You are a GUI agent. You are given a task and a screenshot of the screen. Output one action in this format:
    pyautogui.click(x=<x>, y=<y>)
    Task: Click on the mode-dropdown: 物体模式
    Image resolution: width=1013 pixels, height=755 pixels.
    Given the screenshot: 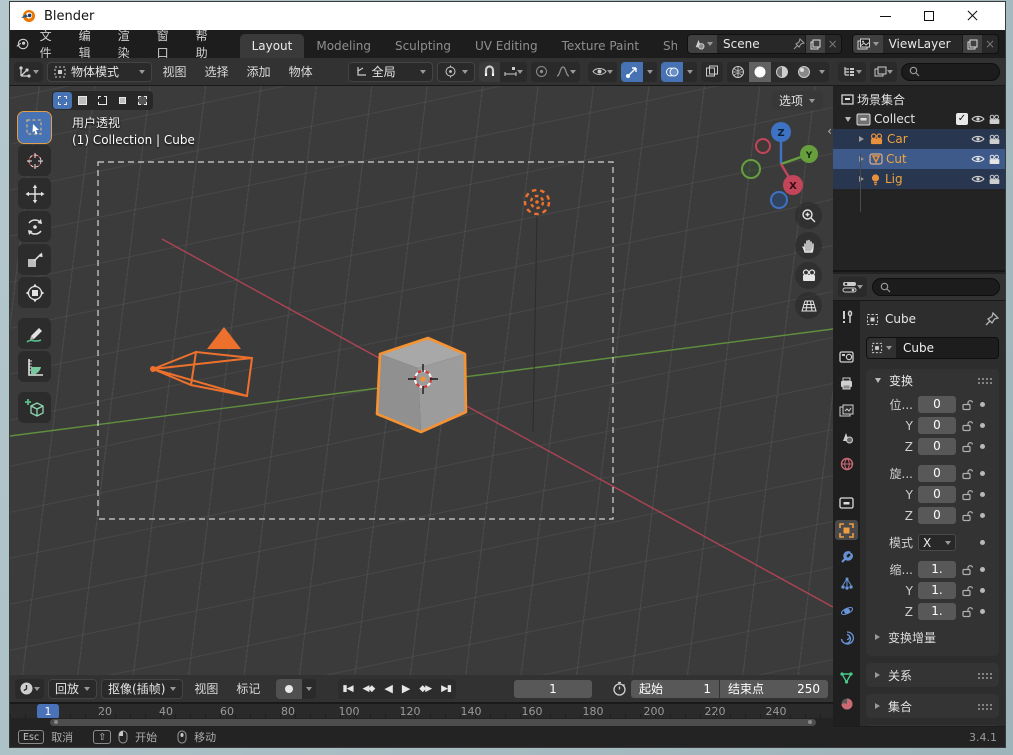 What is the action you would take?
    pyautogui.click(x=99, y=71)
    